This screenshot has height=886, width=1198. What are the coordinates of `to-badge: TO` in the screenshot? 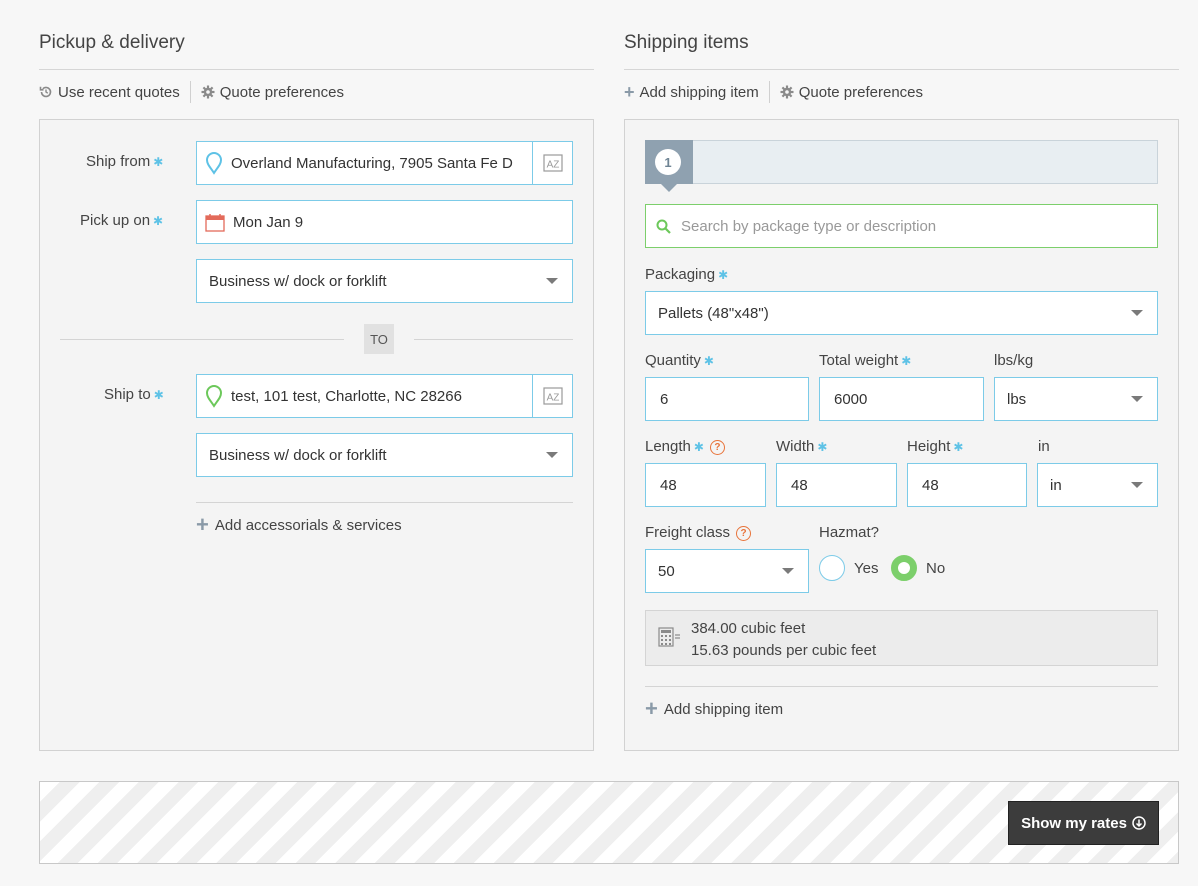 It's located at (379, 339).